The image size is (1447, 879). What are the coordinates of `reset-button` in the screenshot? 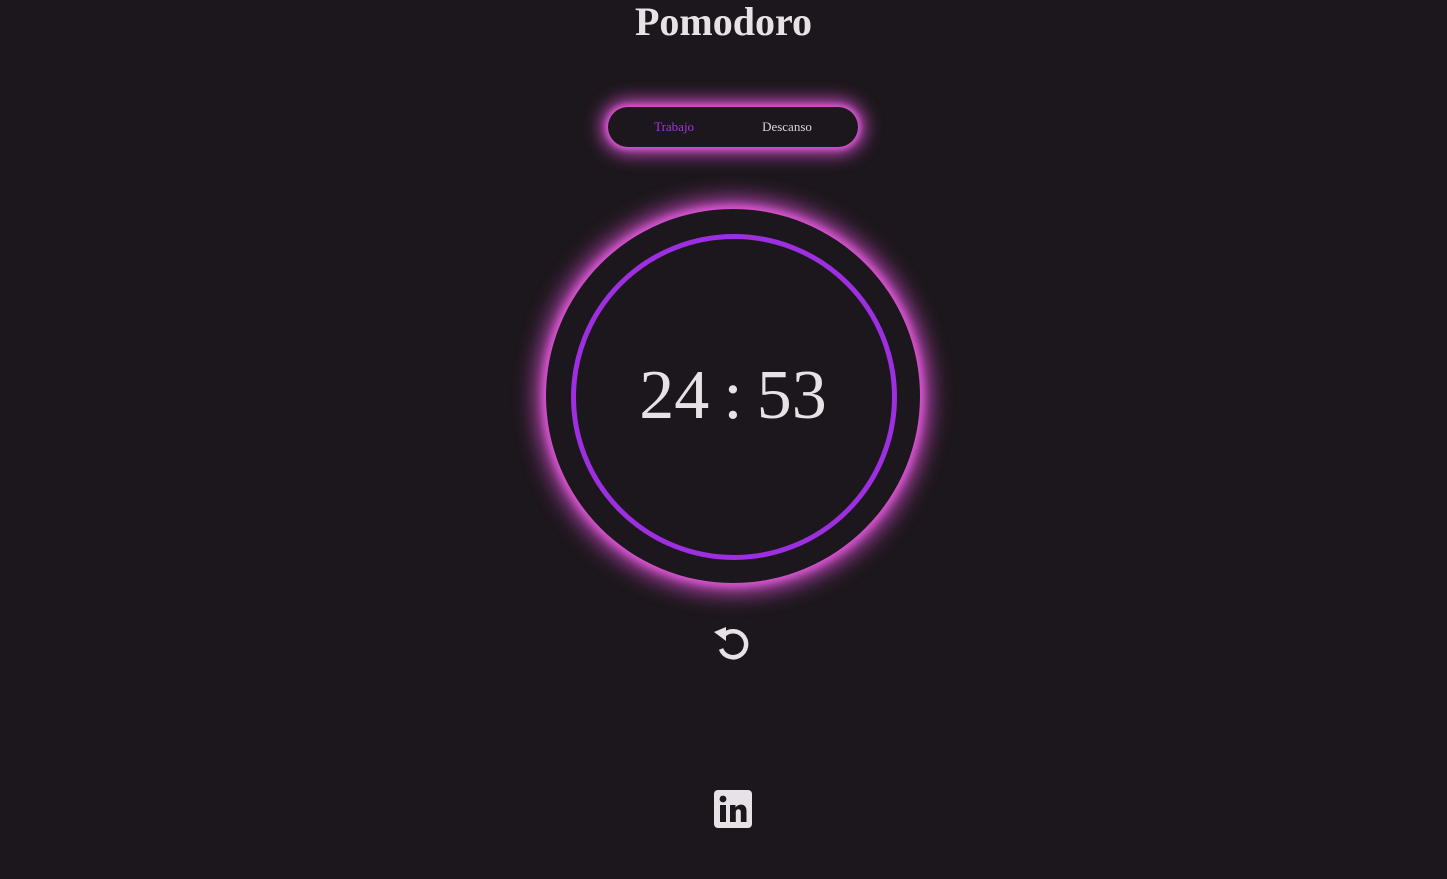 It's located at (733, 642).